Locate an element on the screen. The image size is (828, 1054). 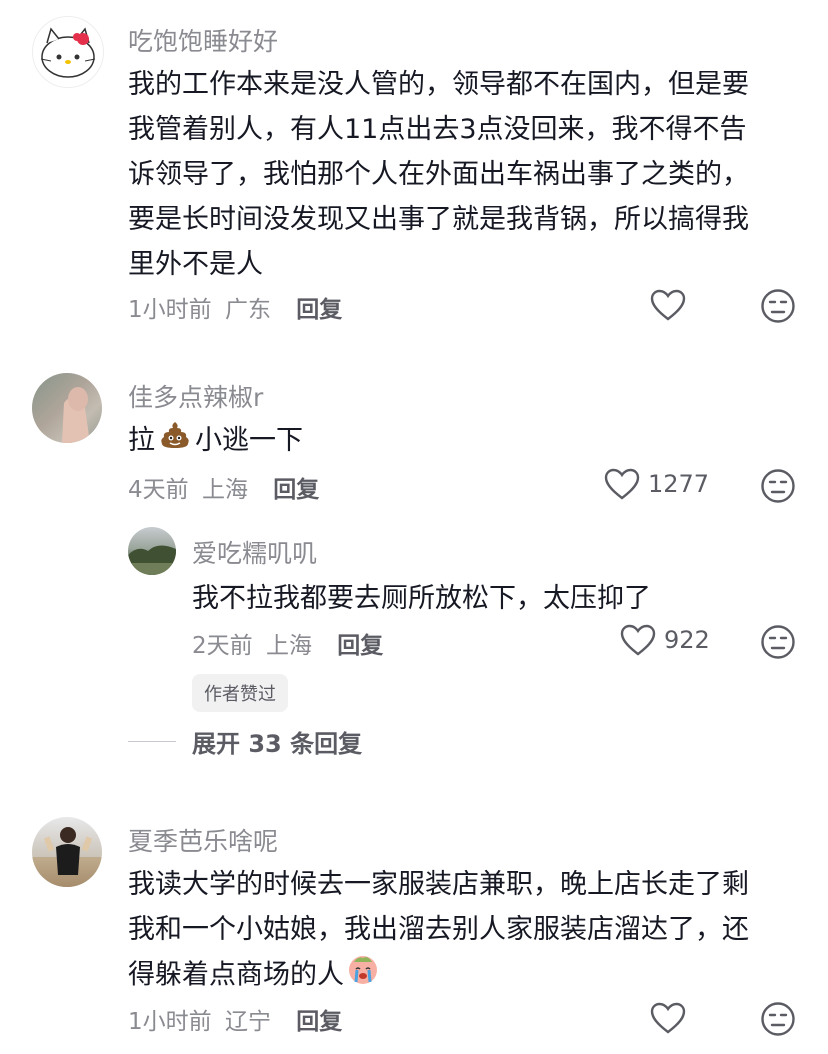
username: 佳多点辣椒r is located at coordinates (195, 396).